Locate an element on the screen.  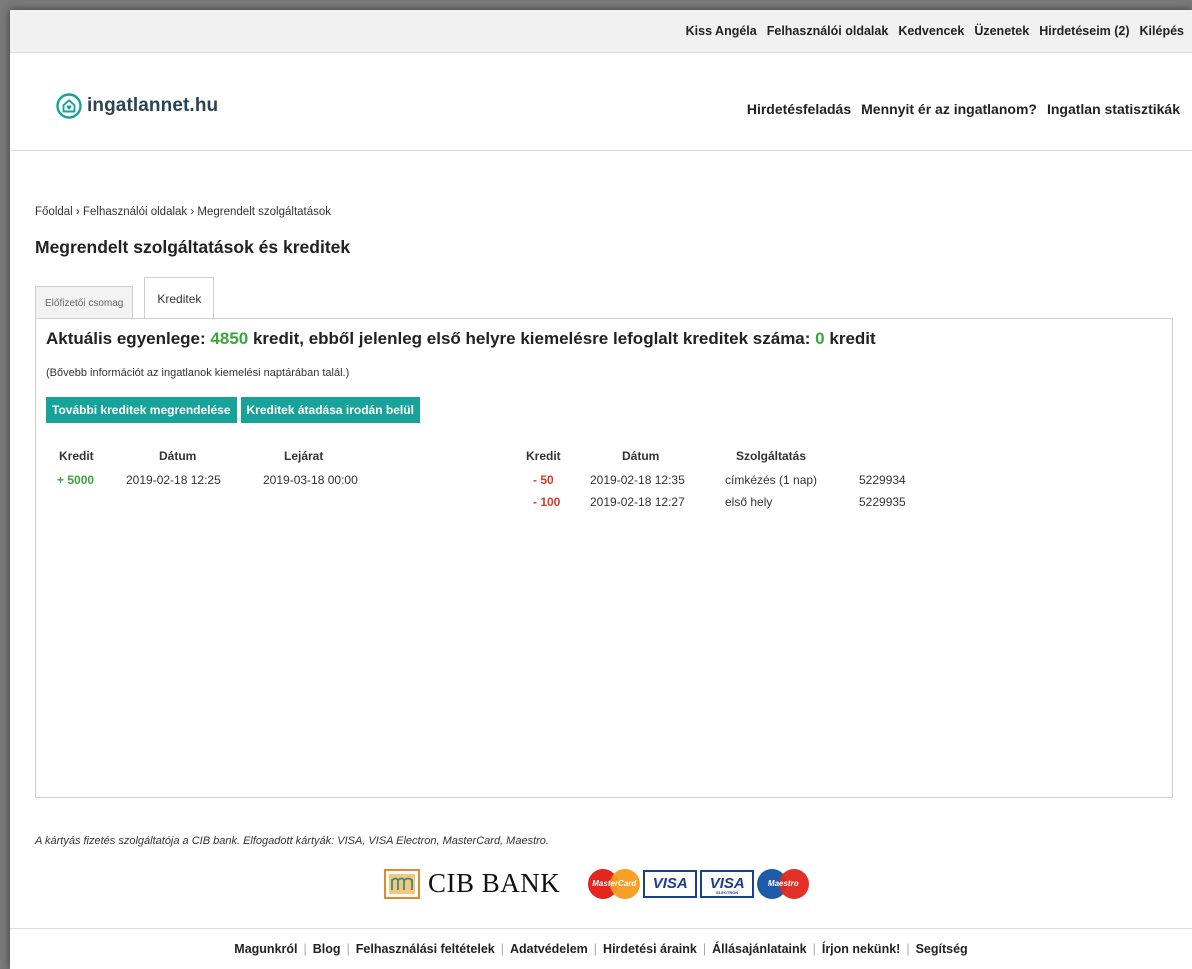
maestro-icon: Maestro is located at coordinates (783, 883).